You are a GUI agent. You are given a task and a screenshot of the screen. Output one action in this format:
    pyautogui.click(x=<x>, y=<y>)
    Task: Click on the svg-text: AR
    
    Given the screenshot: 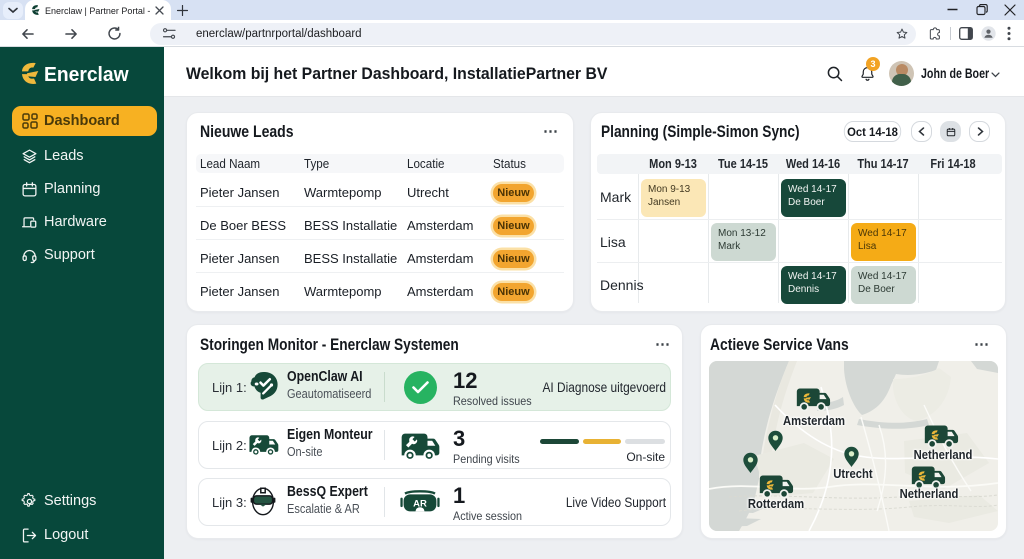 What is the action you would take?
    pyautogui.click(x=420, y=504)
    